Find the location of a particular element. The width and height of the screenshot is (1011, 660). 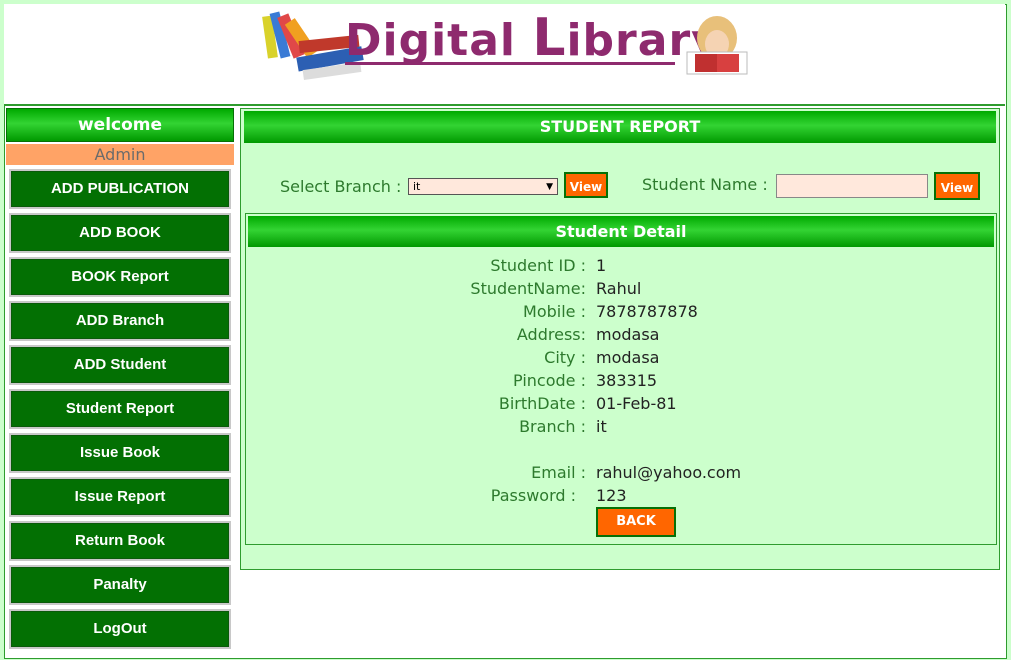

detail-row-branch: Branch : it is located at coordinates (621, 428).